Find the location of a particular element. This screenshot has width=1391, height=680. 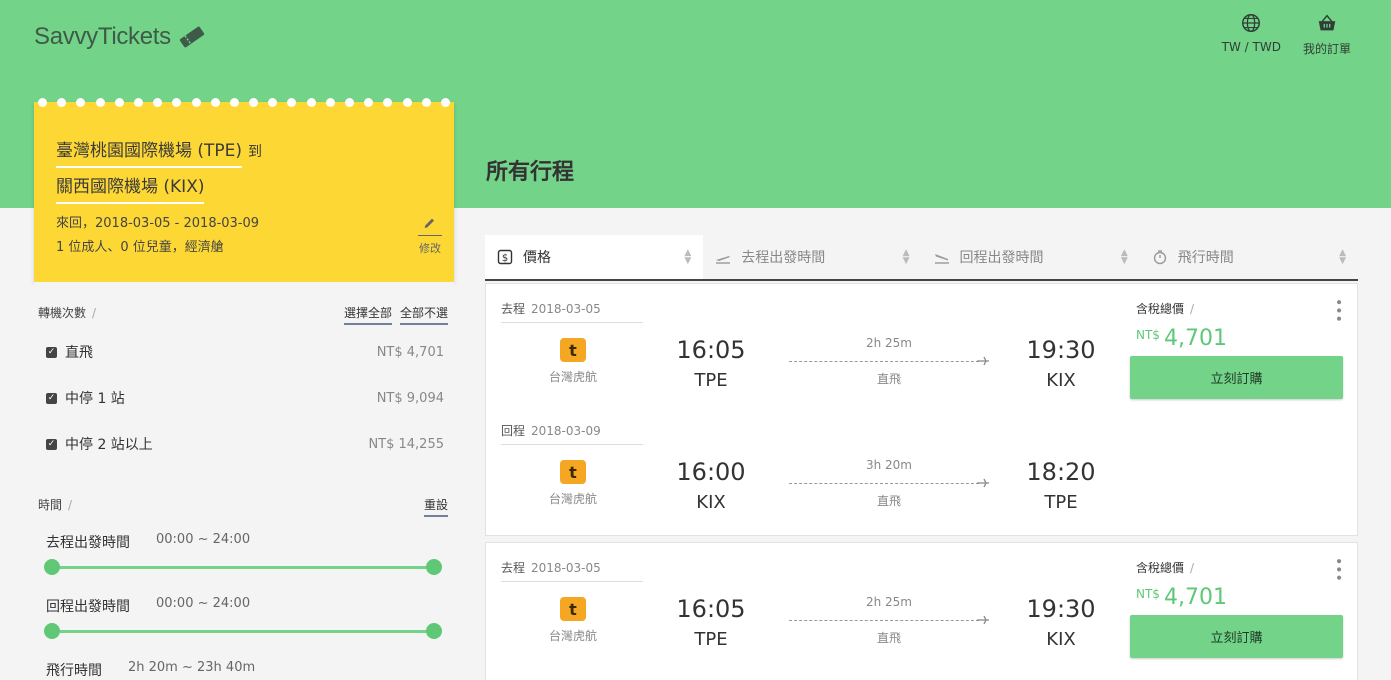

my-orders-link: 我的訂單 is located at coordinates (1327, 34).